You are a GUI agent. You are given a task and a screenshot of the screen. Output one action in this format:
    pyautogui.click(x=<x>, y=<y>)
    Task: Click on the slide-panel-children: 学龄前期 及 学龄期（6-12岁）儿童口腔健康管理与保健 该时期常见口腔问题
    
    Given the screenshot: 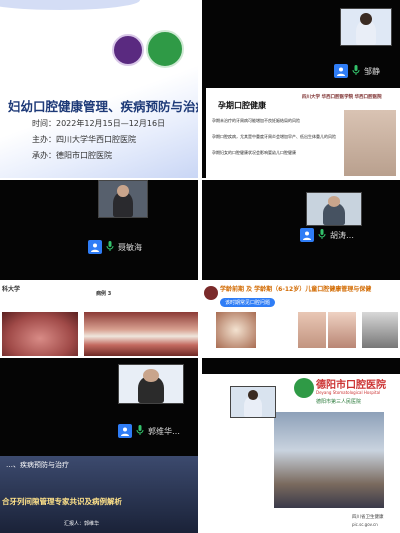 What is the action you would take?
    pyautogui.click(x=301, y=319)
    